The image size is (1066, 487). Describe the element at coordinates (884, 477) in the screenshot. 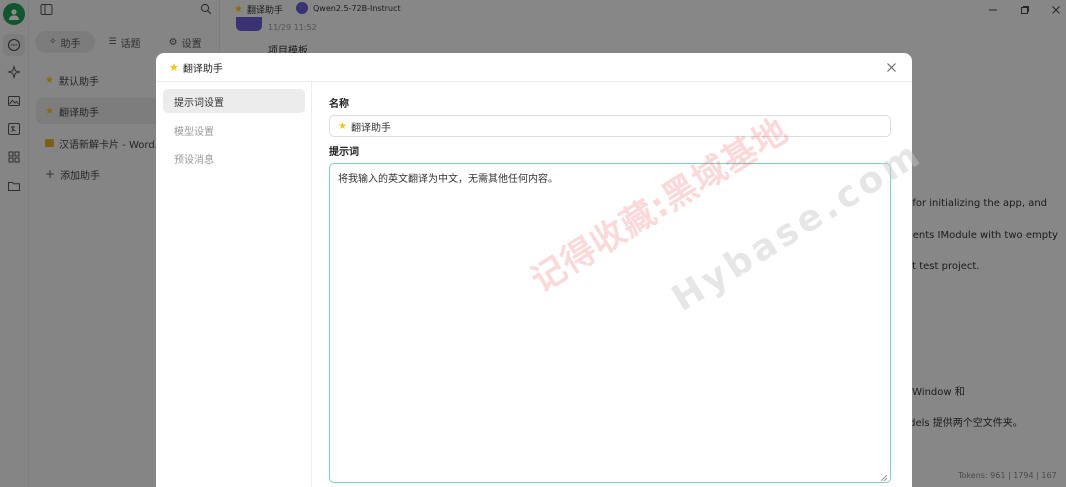

I see `resize-handle-icon` at that location.